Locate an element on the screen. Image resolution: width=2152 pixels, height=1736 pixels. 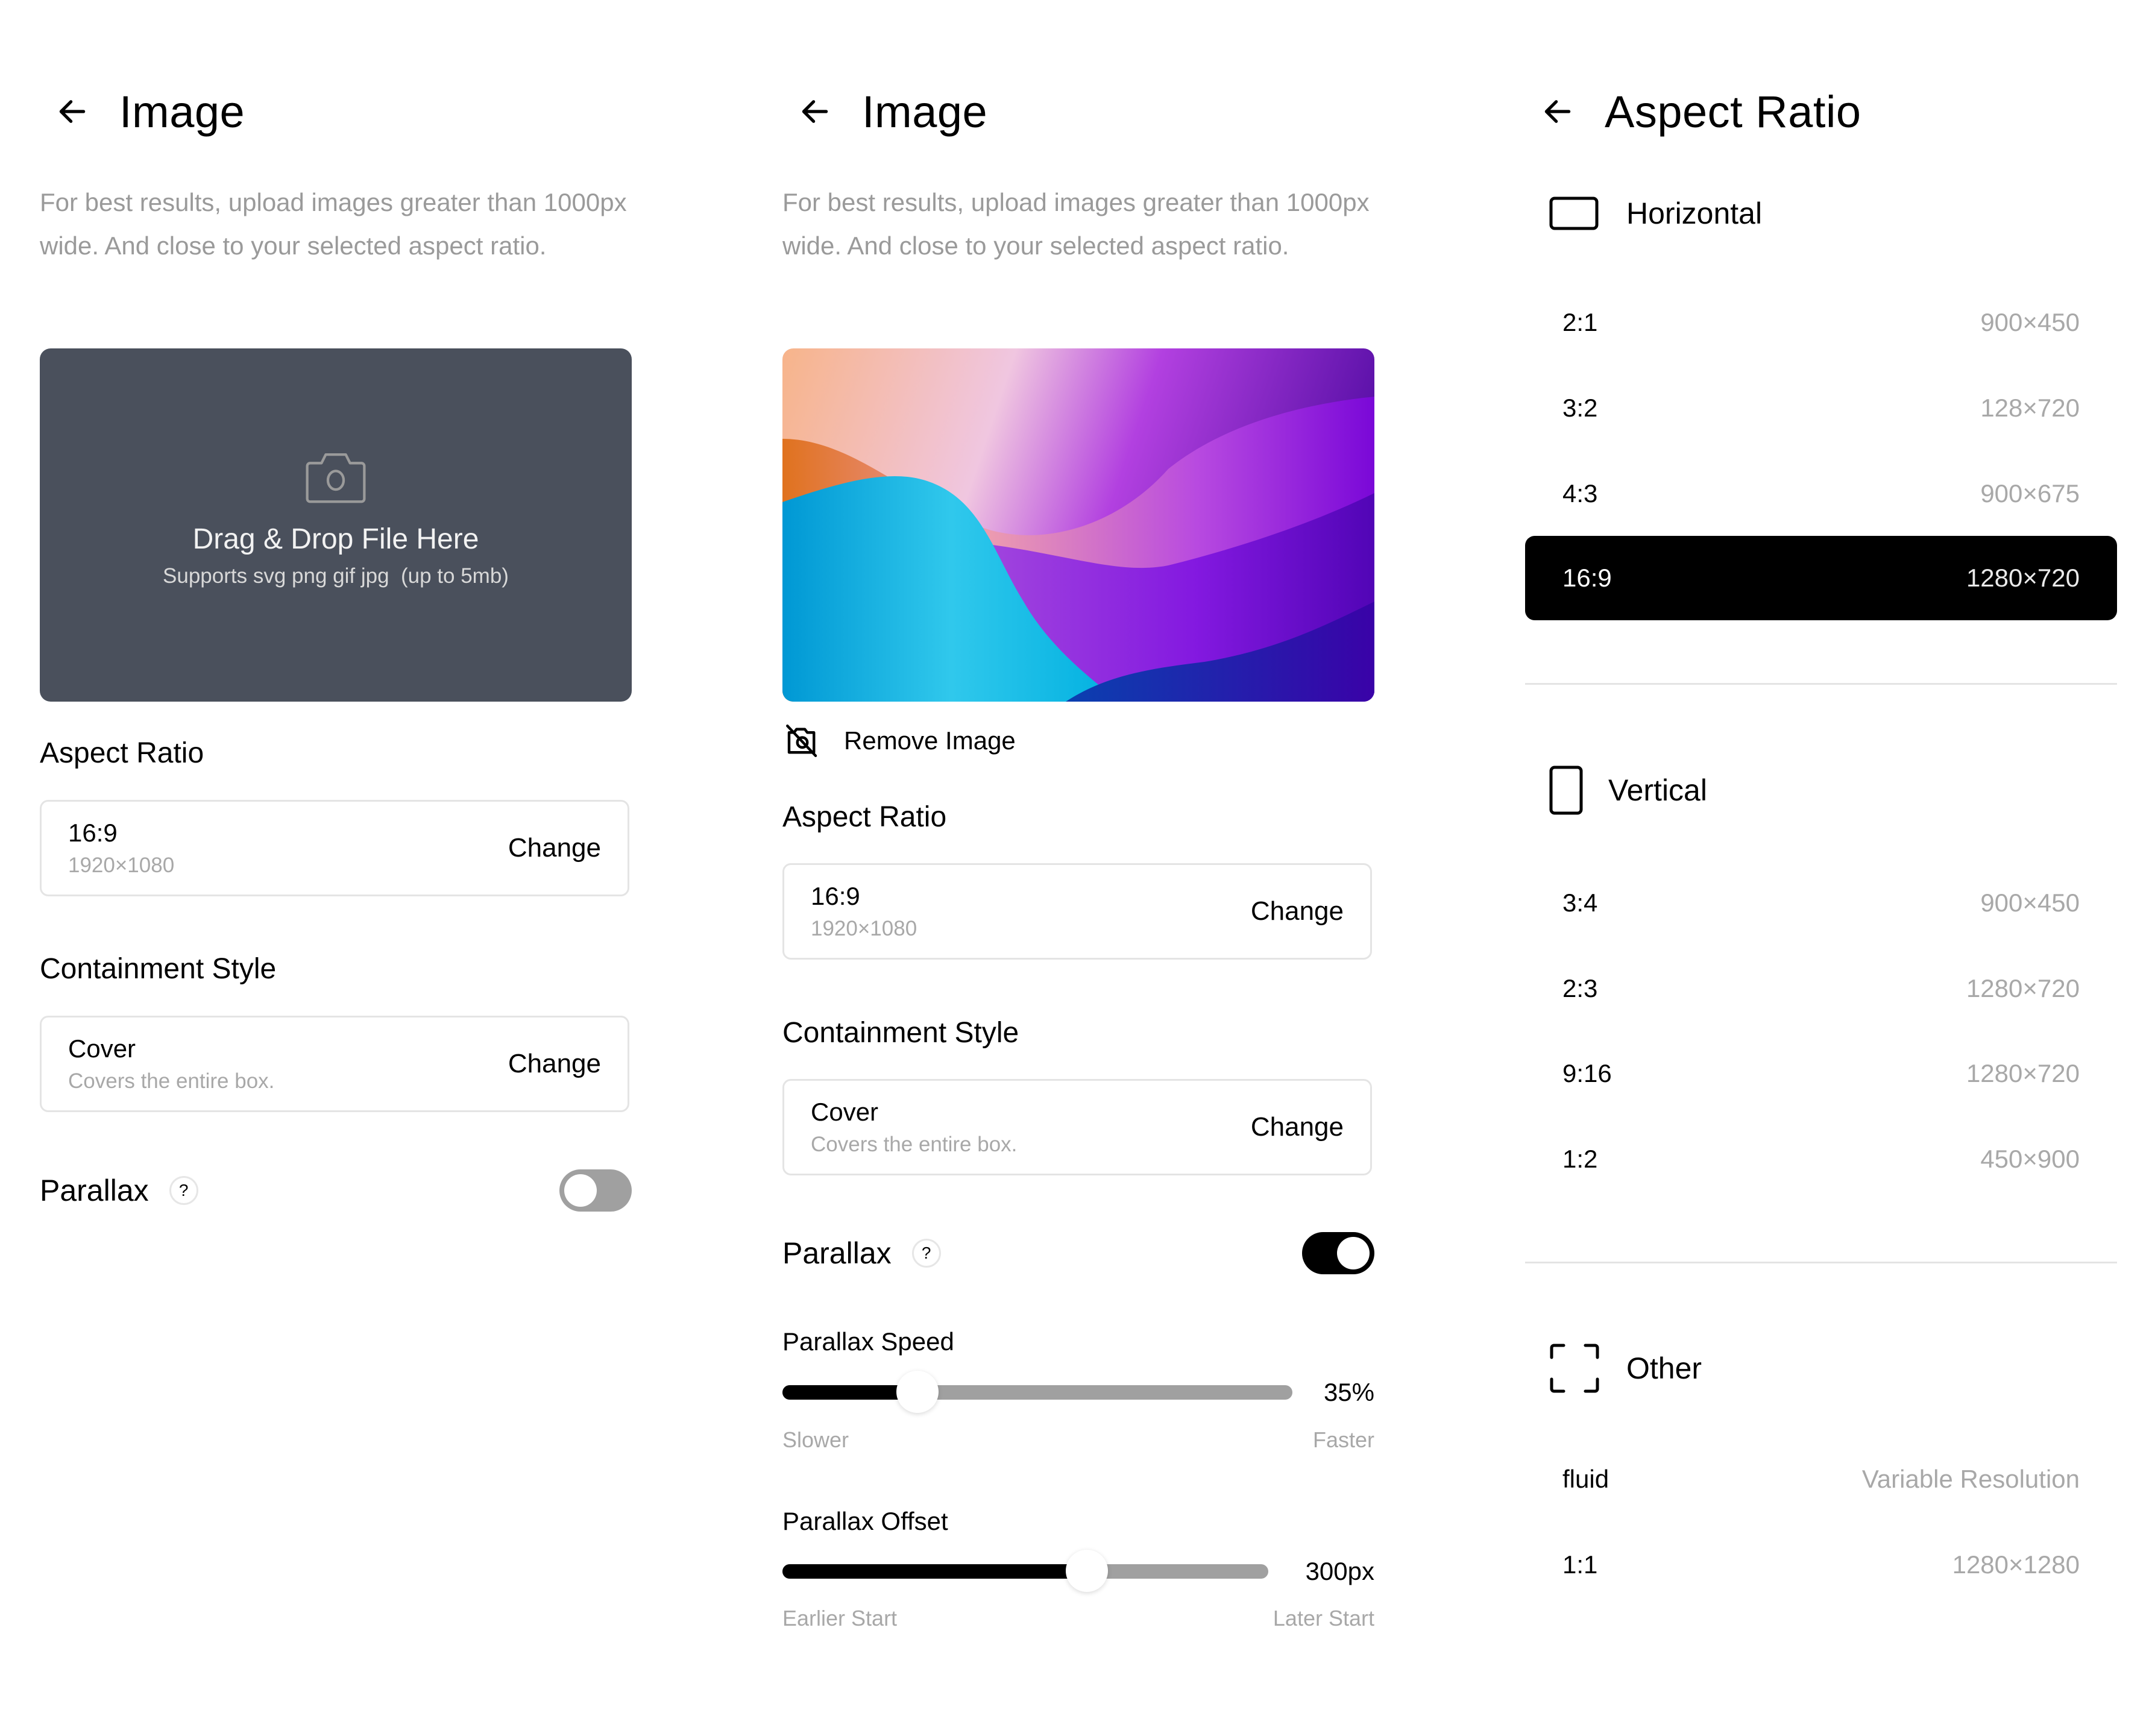
camera-icon is located at coordinates (336, 478).